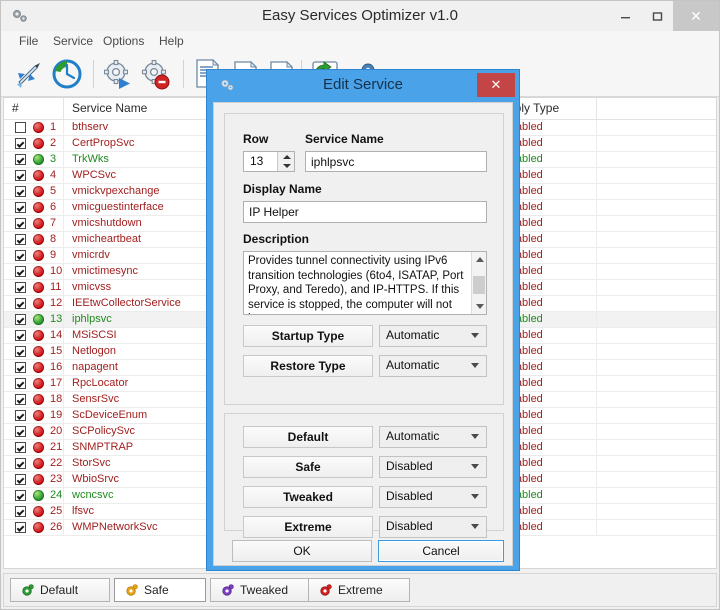 This screenshot has height=610, width=720. Describe the element at coordinates (34, 511) in the screenshot. I see `row-number-cell: 25` at that location.